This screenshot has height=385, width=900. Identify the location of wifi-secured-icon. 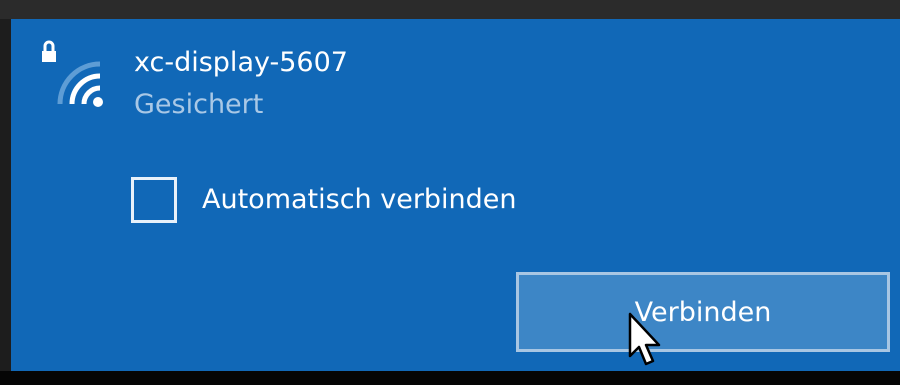
(72, 73).